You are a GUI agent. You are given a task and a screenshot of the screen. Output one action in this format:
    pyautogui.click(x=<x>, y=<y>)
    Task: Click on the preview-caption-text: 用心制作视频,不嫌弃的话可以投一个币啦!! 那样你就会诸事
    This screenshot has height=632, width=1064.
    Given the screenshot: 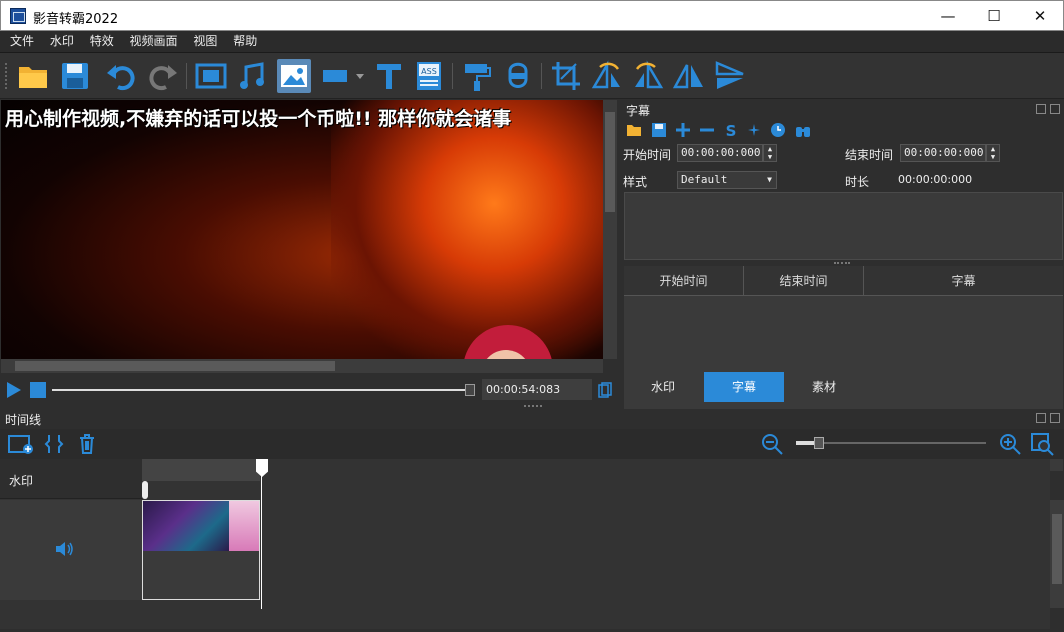 What is the action you would take?
    pyautogui.click(x=258, y=119)
    